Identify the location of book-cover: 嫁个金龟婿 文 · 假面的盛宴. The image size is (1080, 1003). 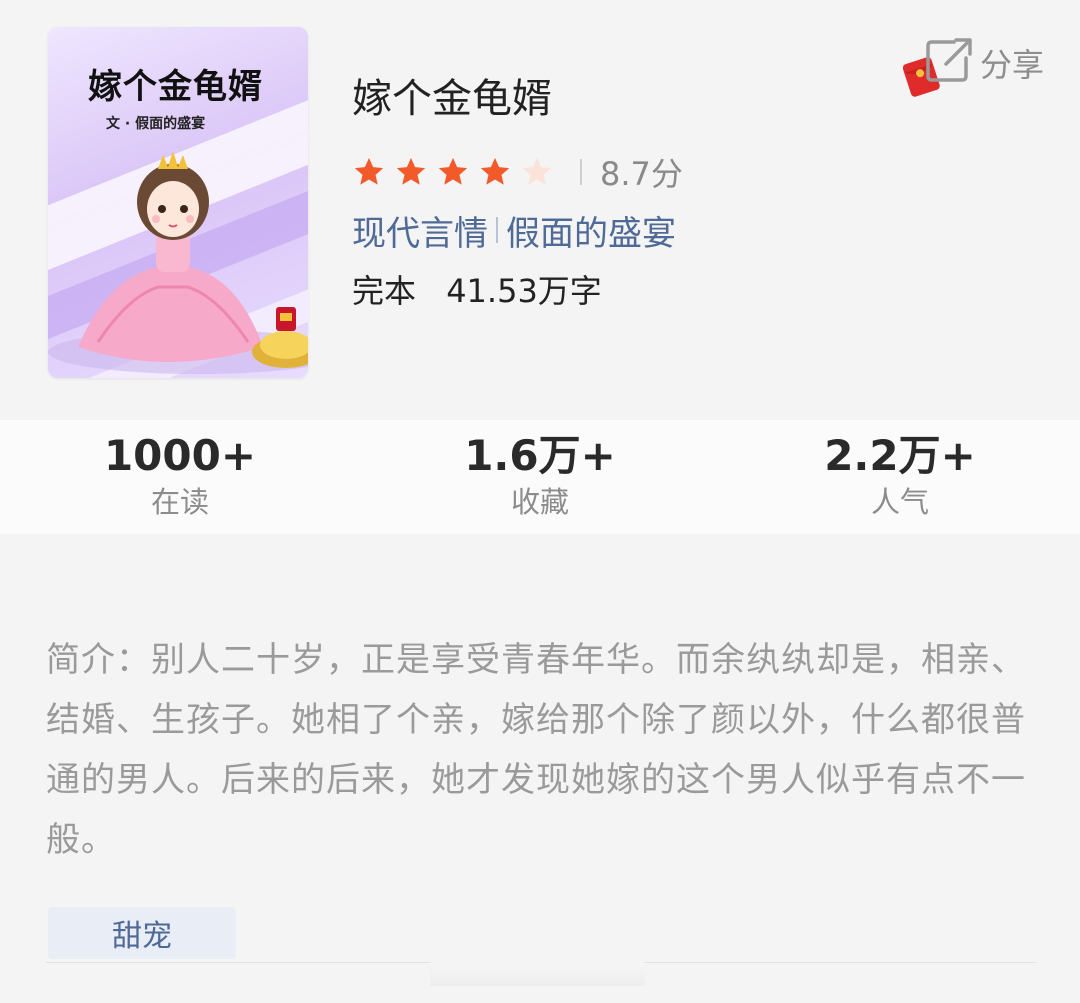
(178, 202).